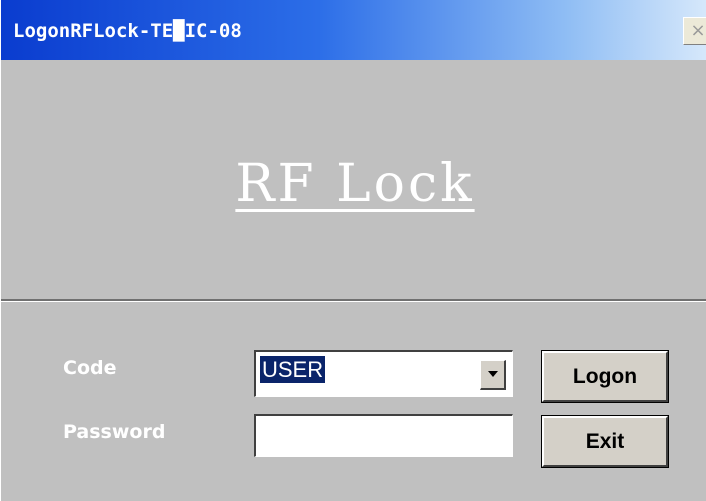 Image resolution: width=706 pixels, height=501 pixels. What do you see at coordinates (383, 435) in the screenshot?
I see `password-field` at bounding box center [383, 435].